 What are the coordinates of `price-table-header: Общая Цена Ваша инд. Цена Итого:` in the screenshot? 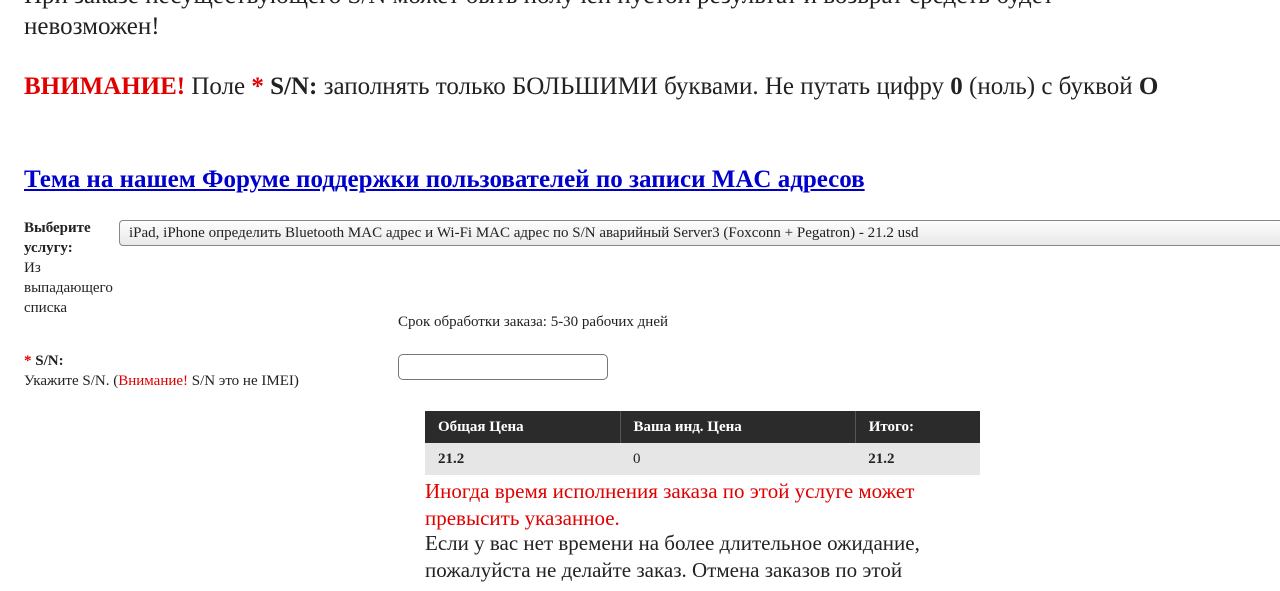 It's located at (702, 427).